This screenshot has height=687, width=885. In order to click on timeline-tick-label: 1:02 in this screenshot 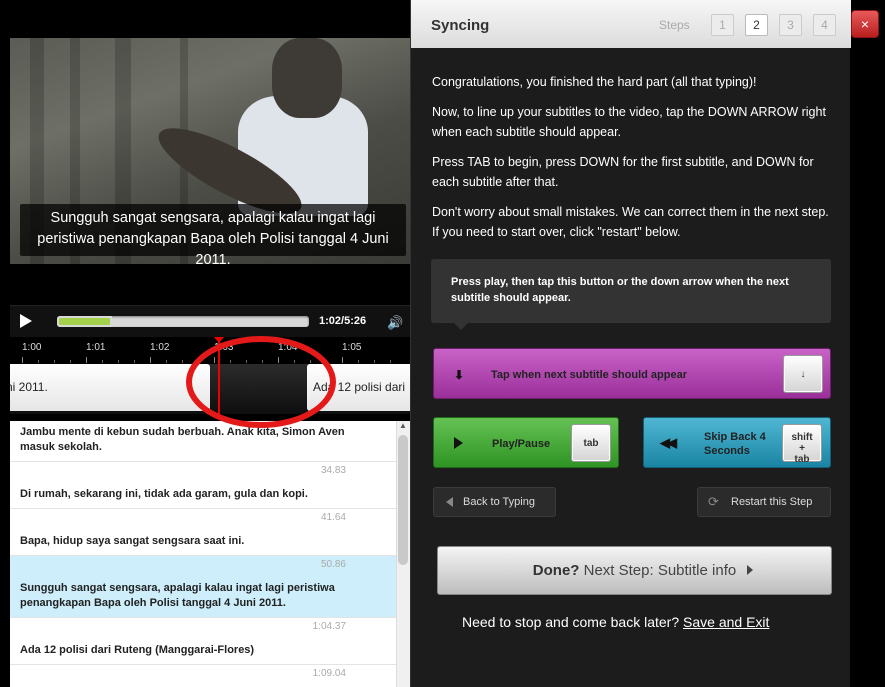, I will do `click(160, 347)`.